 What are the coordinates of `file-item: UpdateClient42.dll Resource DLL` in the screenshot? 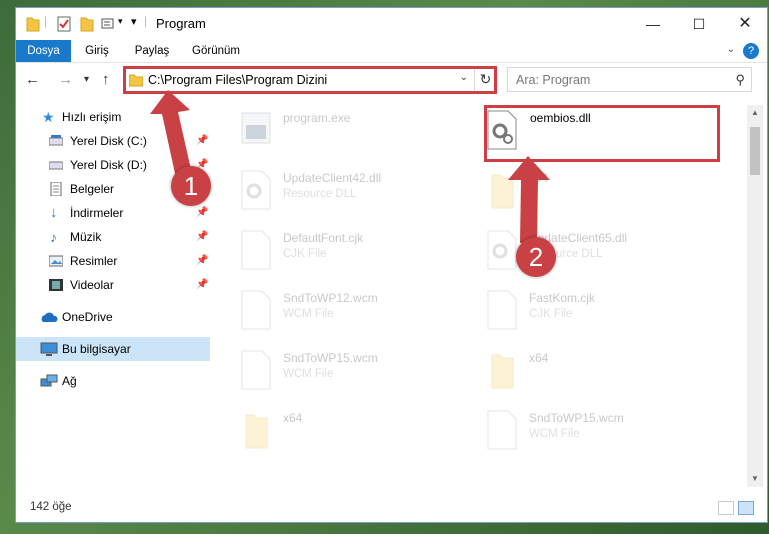 It's located at (356, 193).